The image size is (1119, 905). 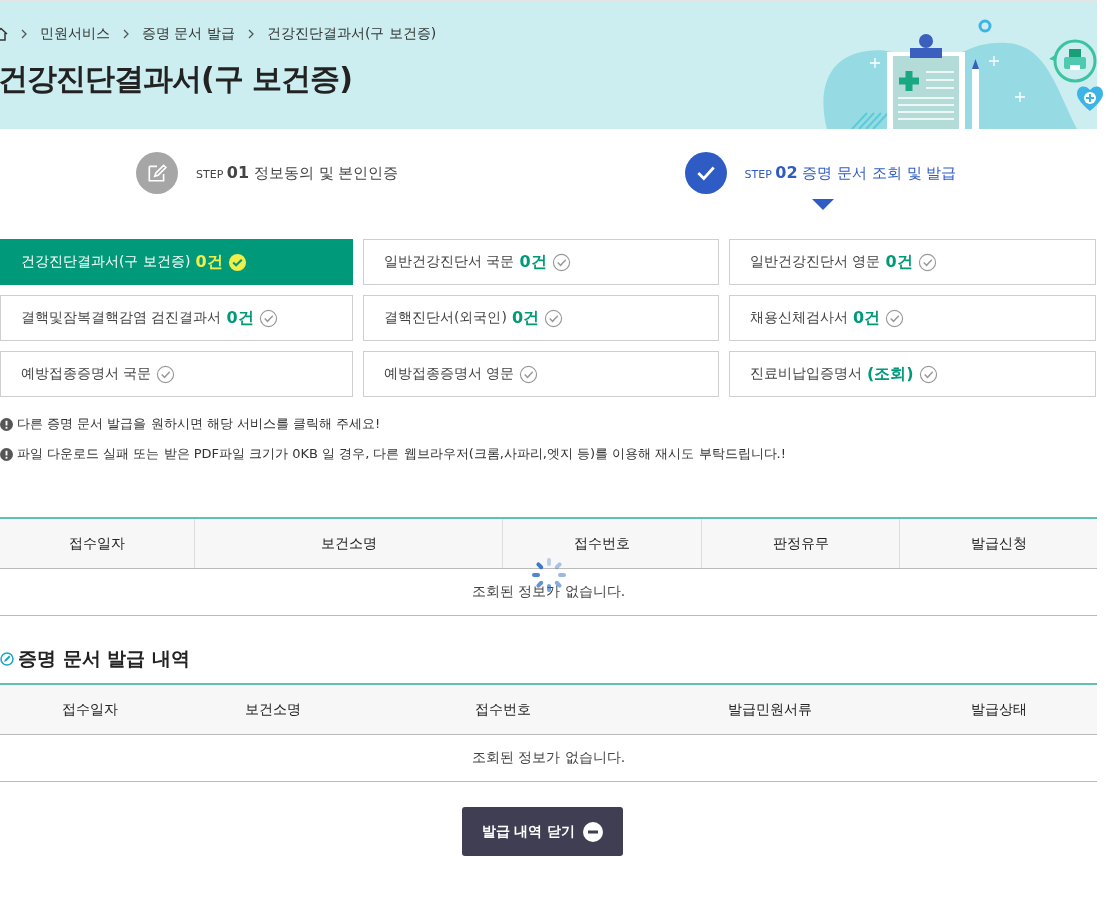 I want to click on breadcrumb-link: 민원서비스, so click(x=75, y=34).